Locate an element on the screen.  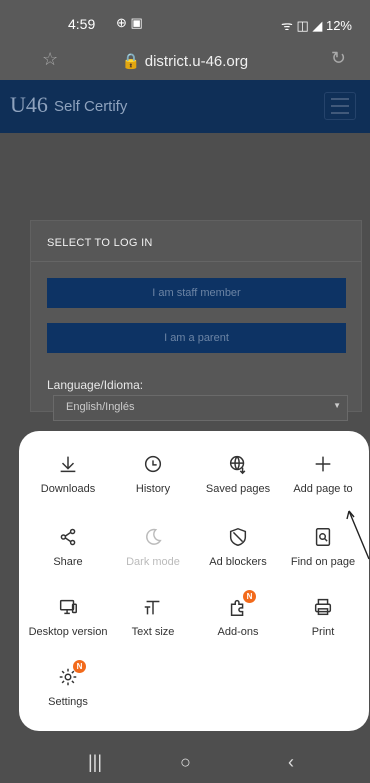
plus-icon is located at coordinates (323, 465).